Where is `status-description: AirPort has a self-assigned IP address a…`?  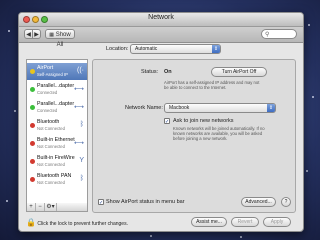
status-description: AirPort has a self-assigned IP address a… is located at coordinates (212, 85).